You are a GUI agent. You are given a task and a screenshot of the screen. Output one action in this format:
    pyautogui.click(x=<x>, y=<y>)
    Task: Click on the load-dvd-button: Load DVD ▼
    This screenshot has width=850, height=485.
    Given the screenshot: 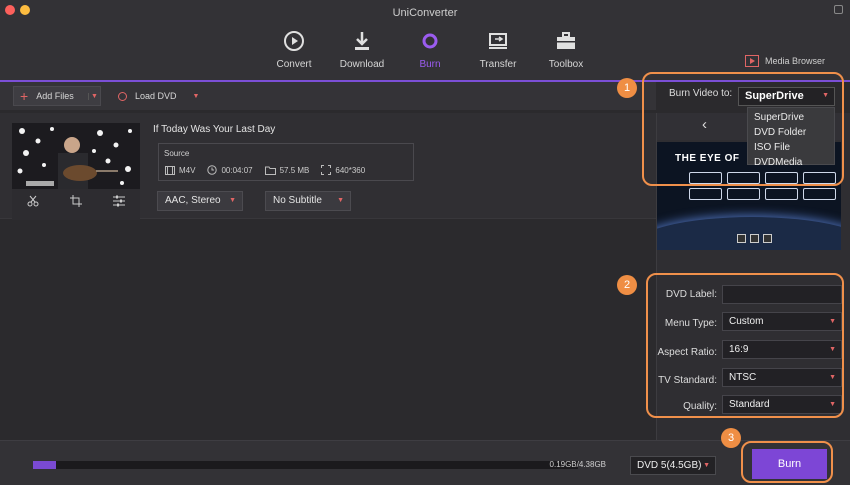 What is the action you would take?
    pyautogui.click(x=158, y=96)
    